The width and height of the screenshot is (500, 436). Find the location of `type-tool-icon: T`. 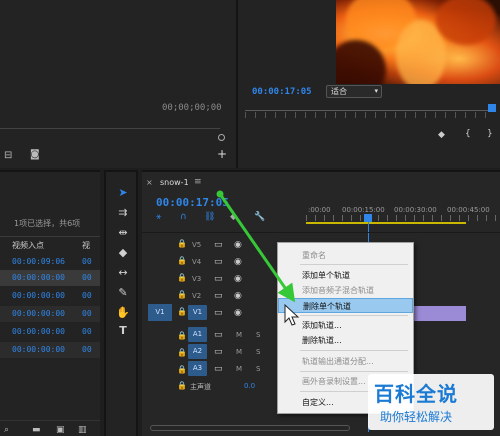

type-tool-icon: T is located at coordinates (123, 331).